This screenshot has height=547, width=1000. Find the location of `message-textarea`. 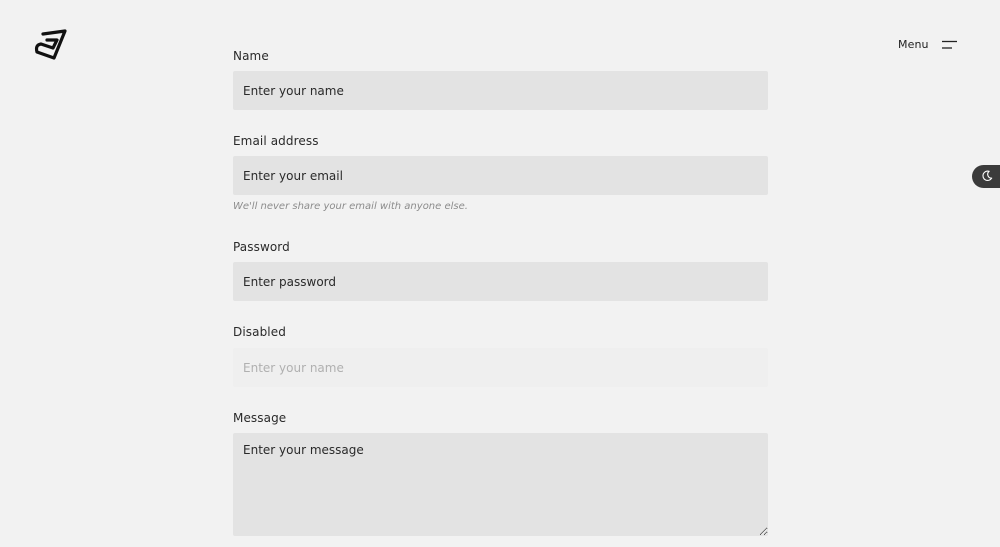

message-textarea is located at coordinates (500, 484).